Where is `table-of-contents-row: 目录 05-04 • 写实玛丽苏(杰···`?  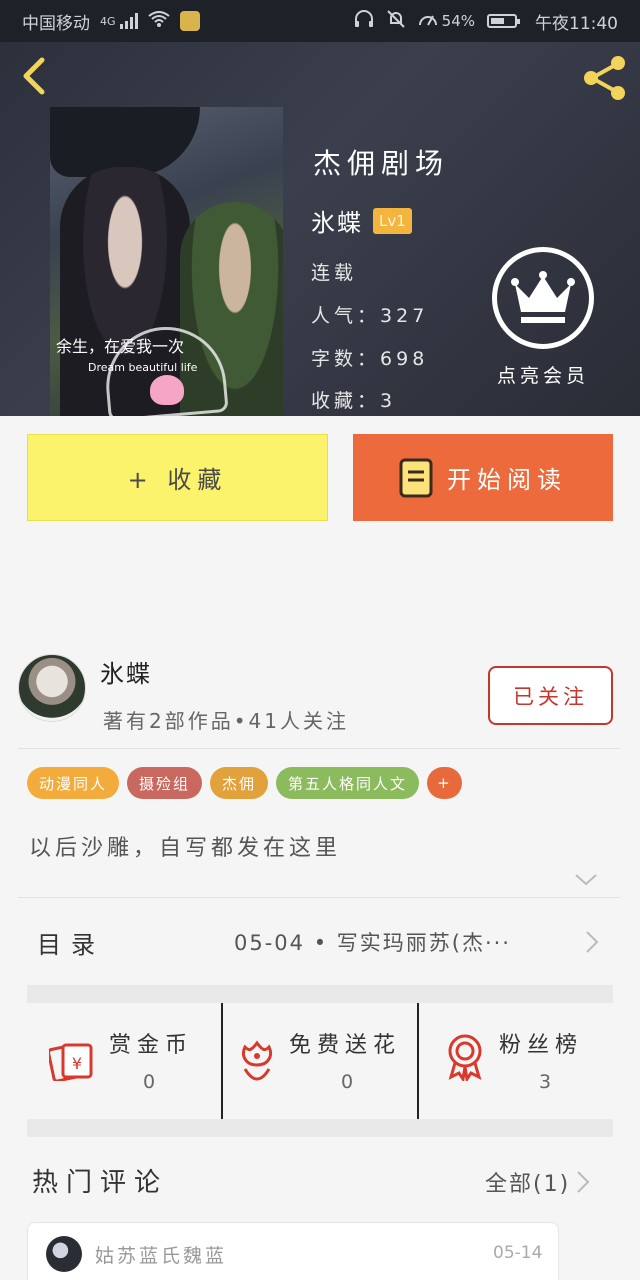 table-of-contents-row: 目录 05-04 • 写实玛丽苏(杰··· is located at coordinates (320, 942).